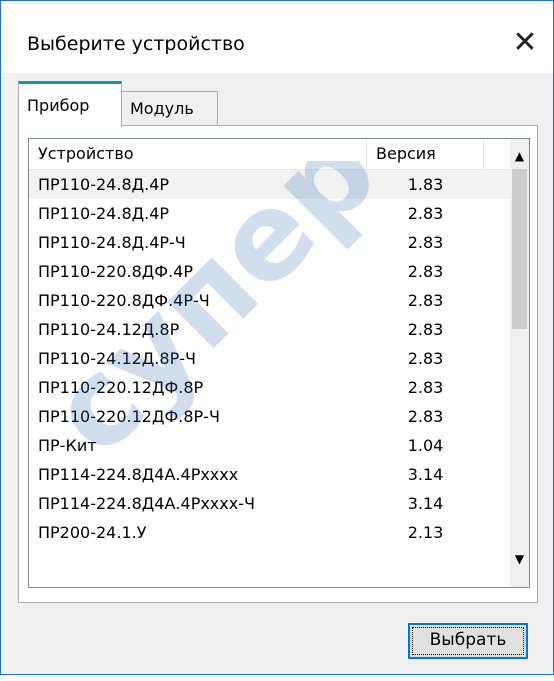  What do you see at coordinates (136, 44) in the screenshot?
I see `dialog-title: Выберите устройство` at bounding box center [136, 44].